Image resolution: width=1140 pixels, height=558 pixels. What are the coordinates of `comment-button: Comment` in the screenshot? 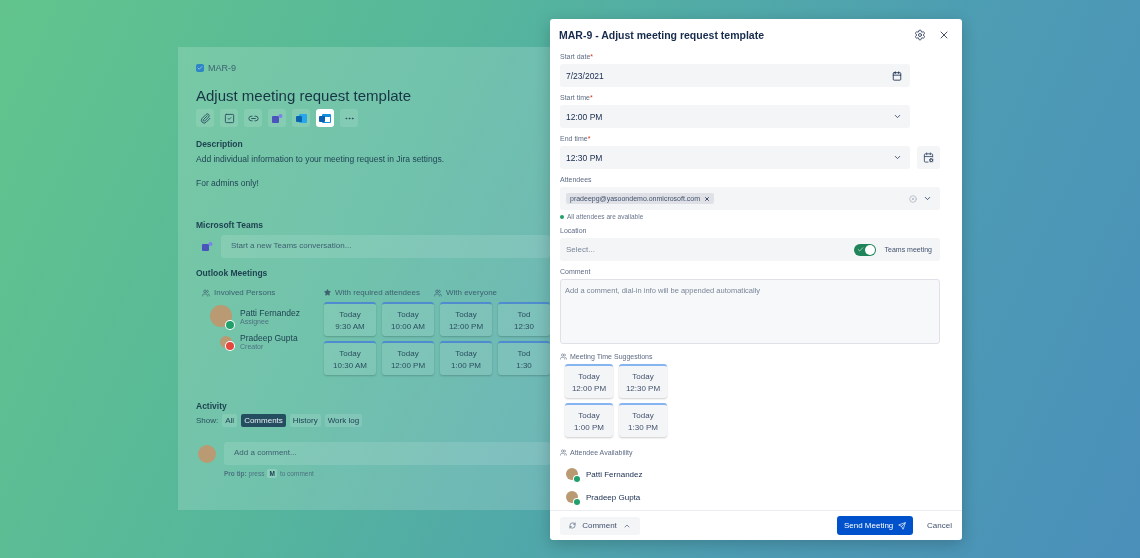 It's located at (600, 525).